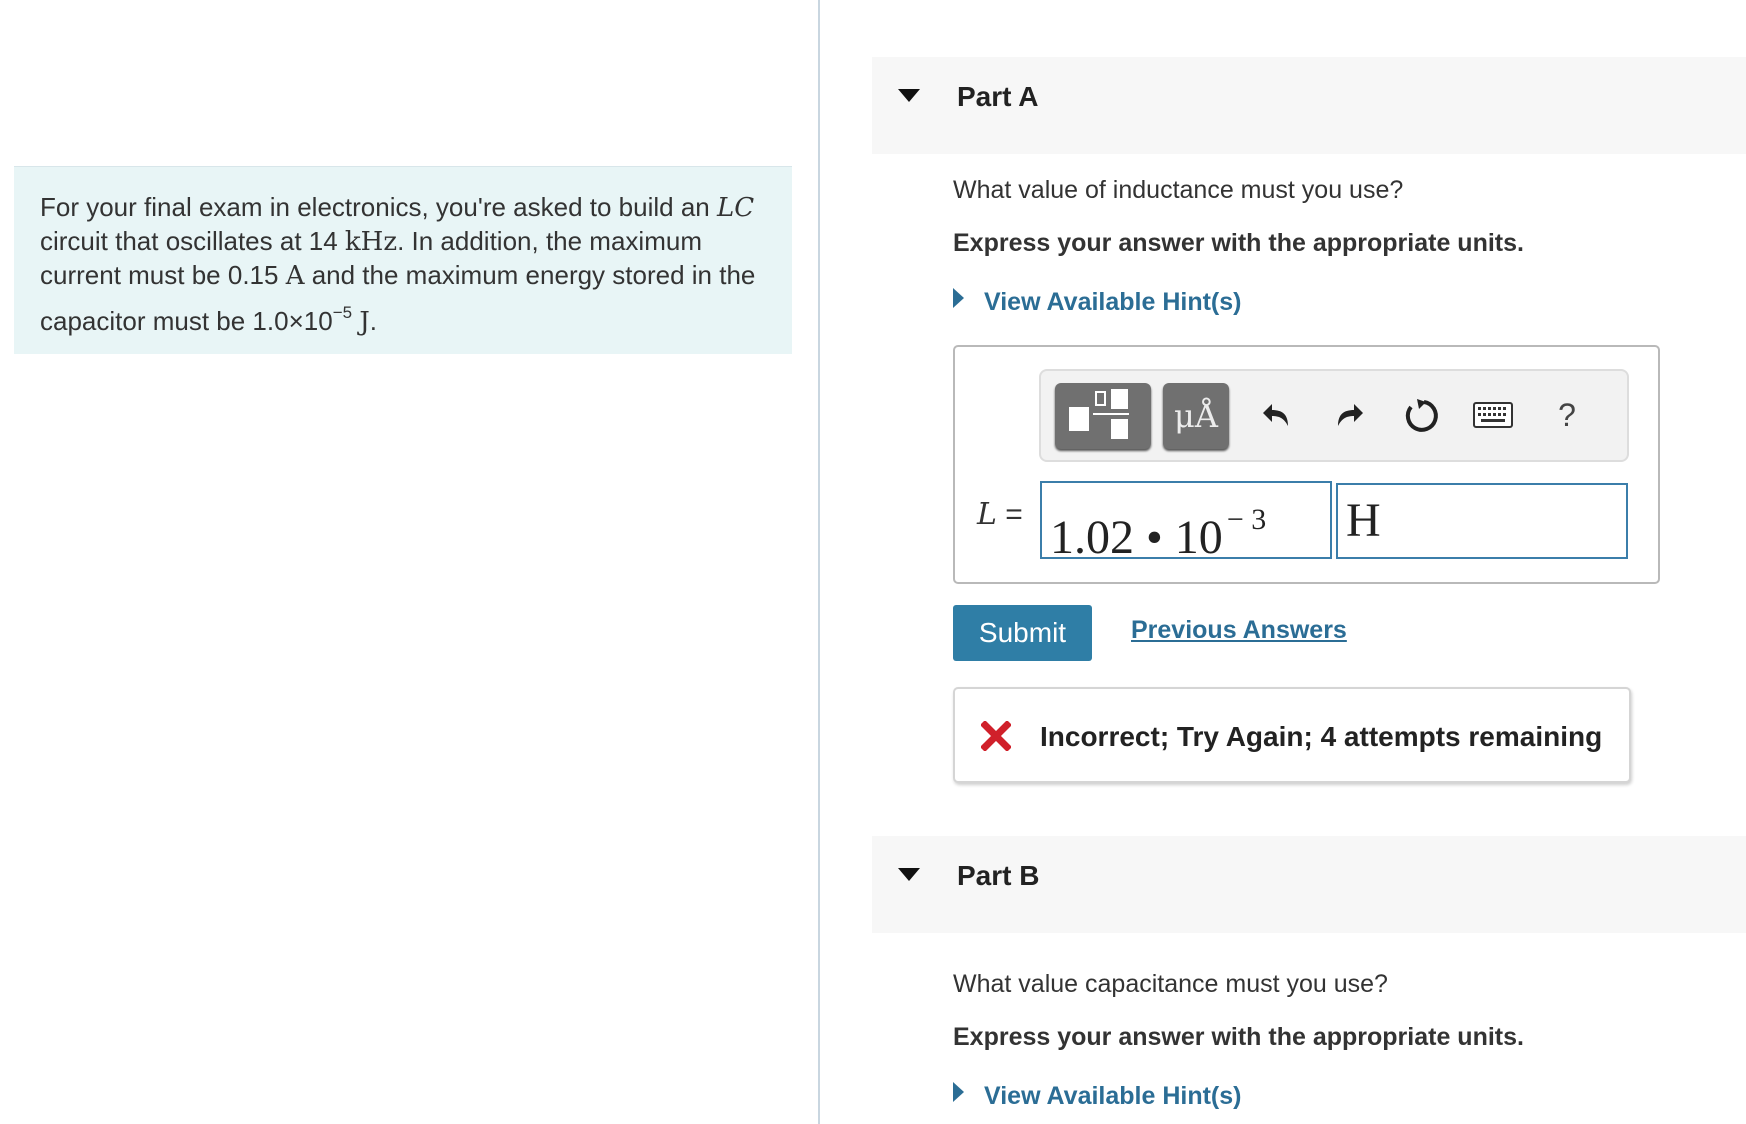 The height and width of the screenshot is (1124, 1746). Describe the element at coordinates (373, 321) in the screenshot. I see `problem-text: .` at that location.